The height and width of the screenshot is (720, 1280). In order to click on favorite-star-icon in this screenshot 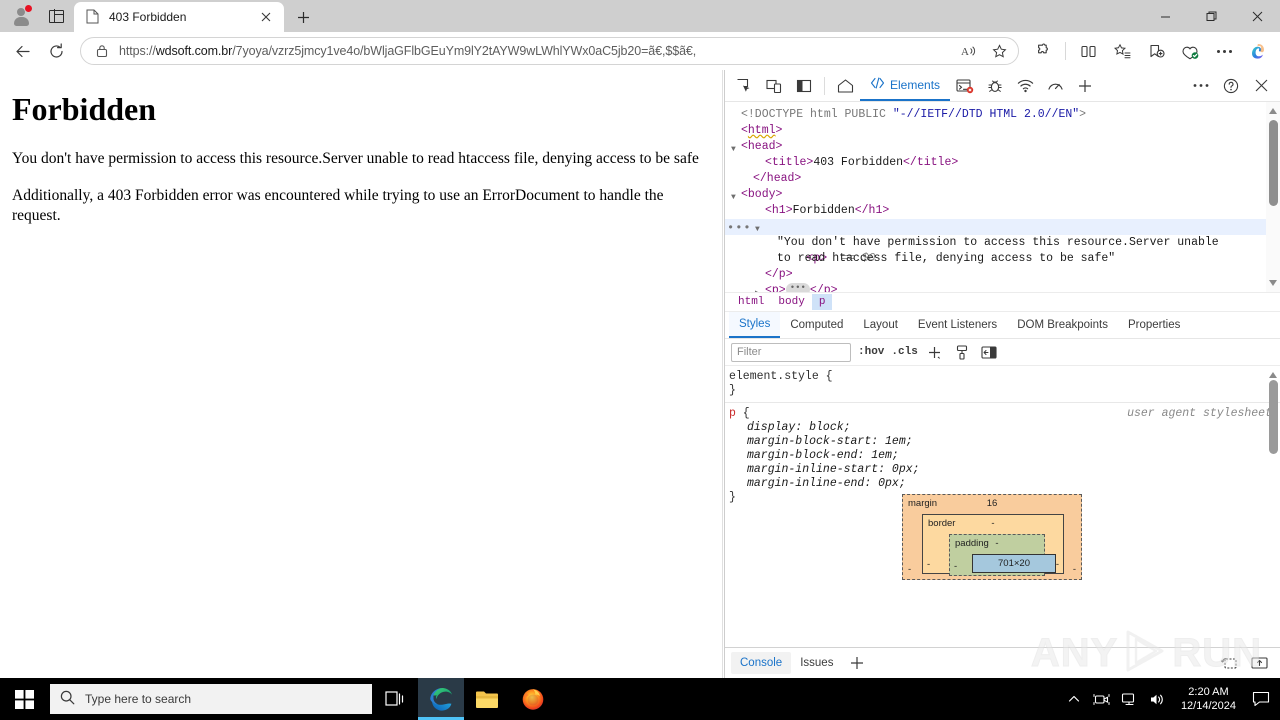, I will do `click(999, 51)`.